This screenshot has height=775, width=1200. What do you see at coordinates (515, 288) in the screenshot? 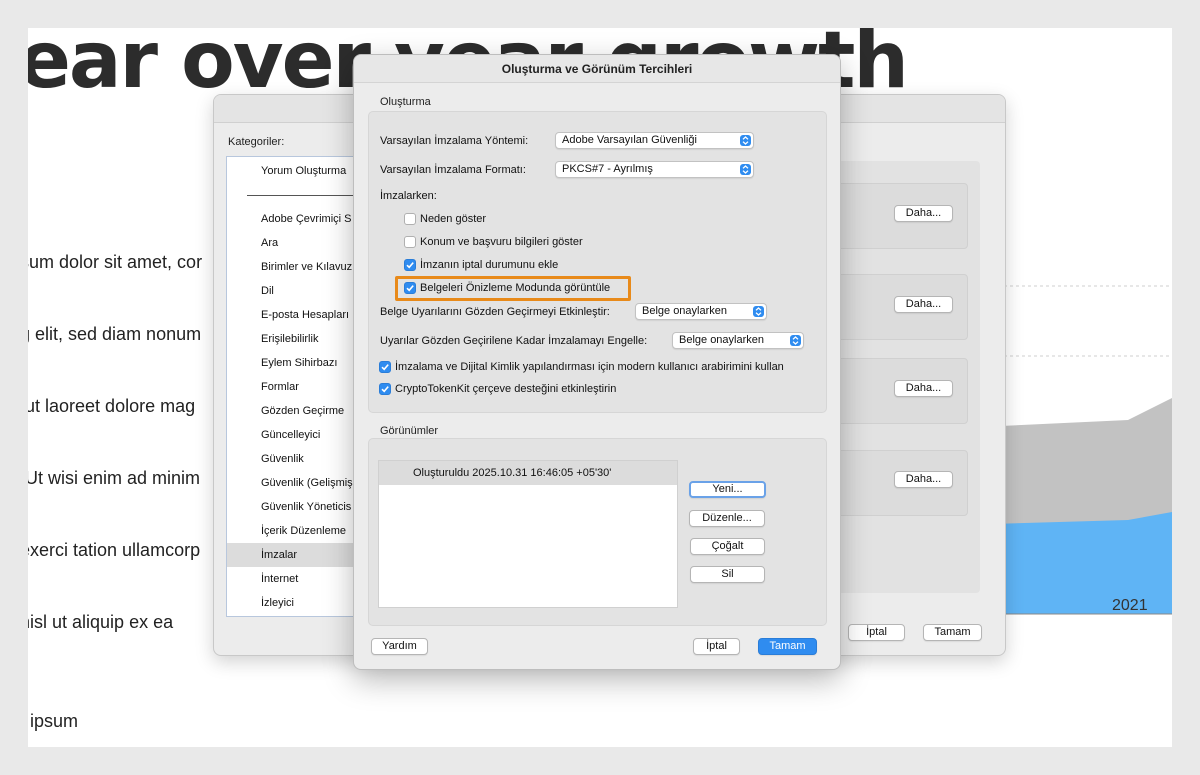
I see `preview-mode-label: Belgeleri Önizleme Modunda görüntüle` at bounding box center [515, 288].